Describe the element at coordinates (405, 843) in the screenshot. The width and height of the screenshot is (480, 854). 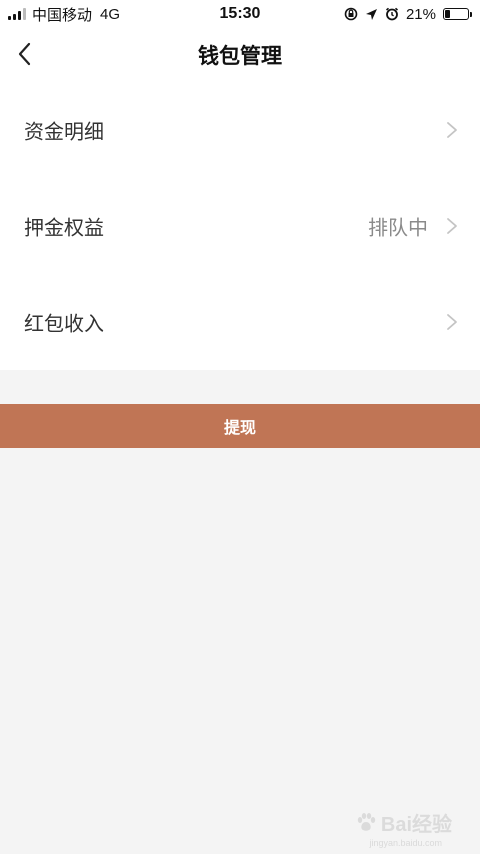
I see `watermark-url: jingyan.baidu.com` at that location.